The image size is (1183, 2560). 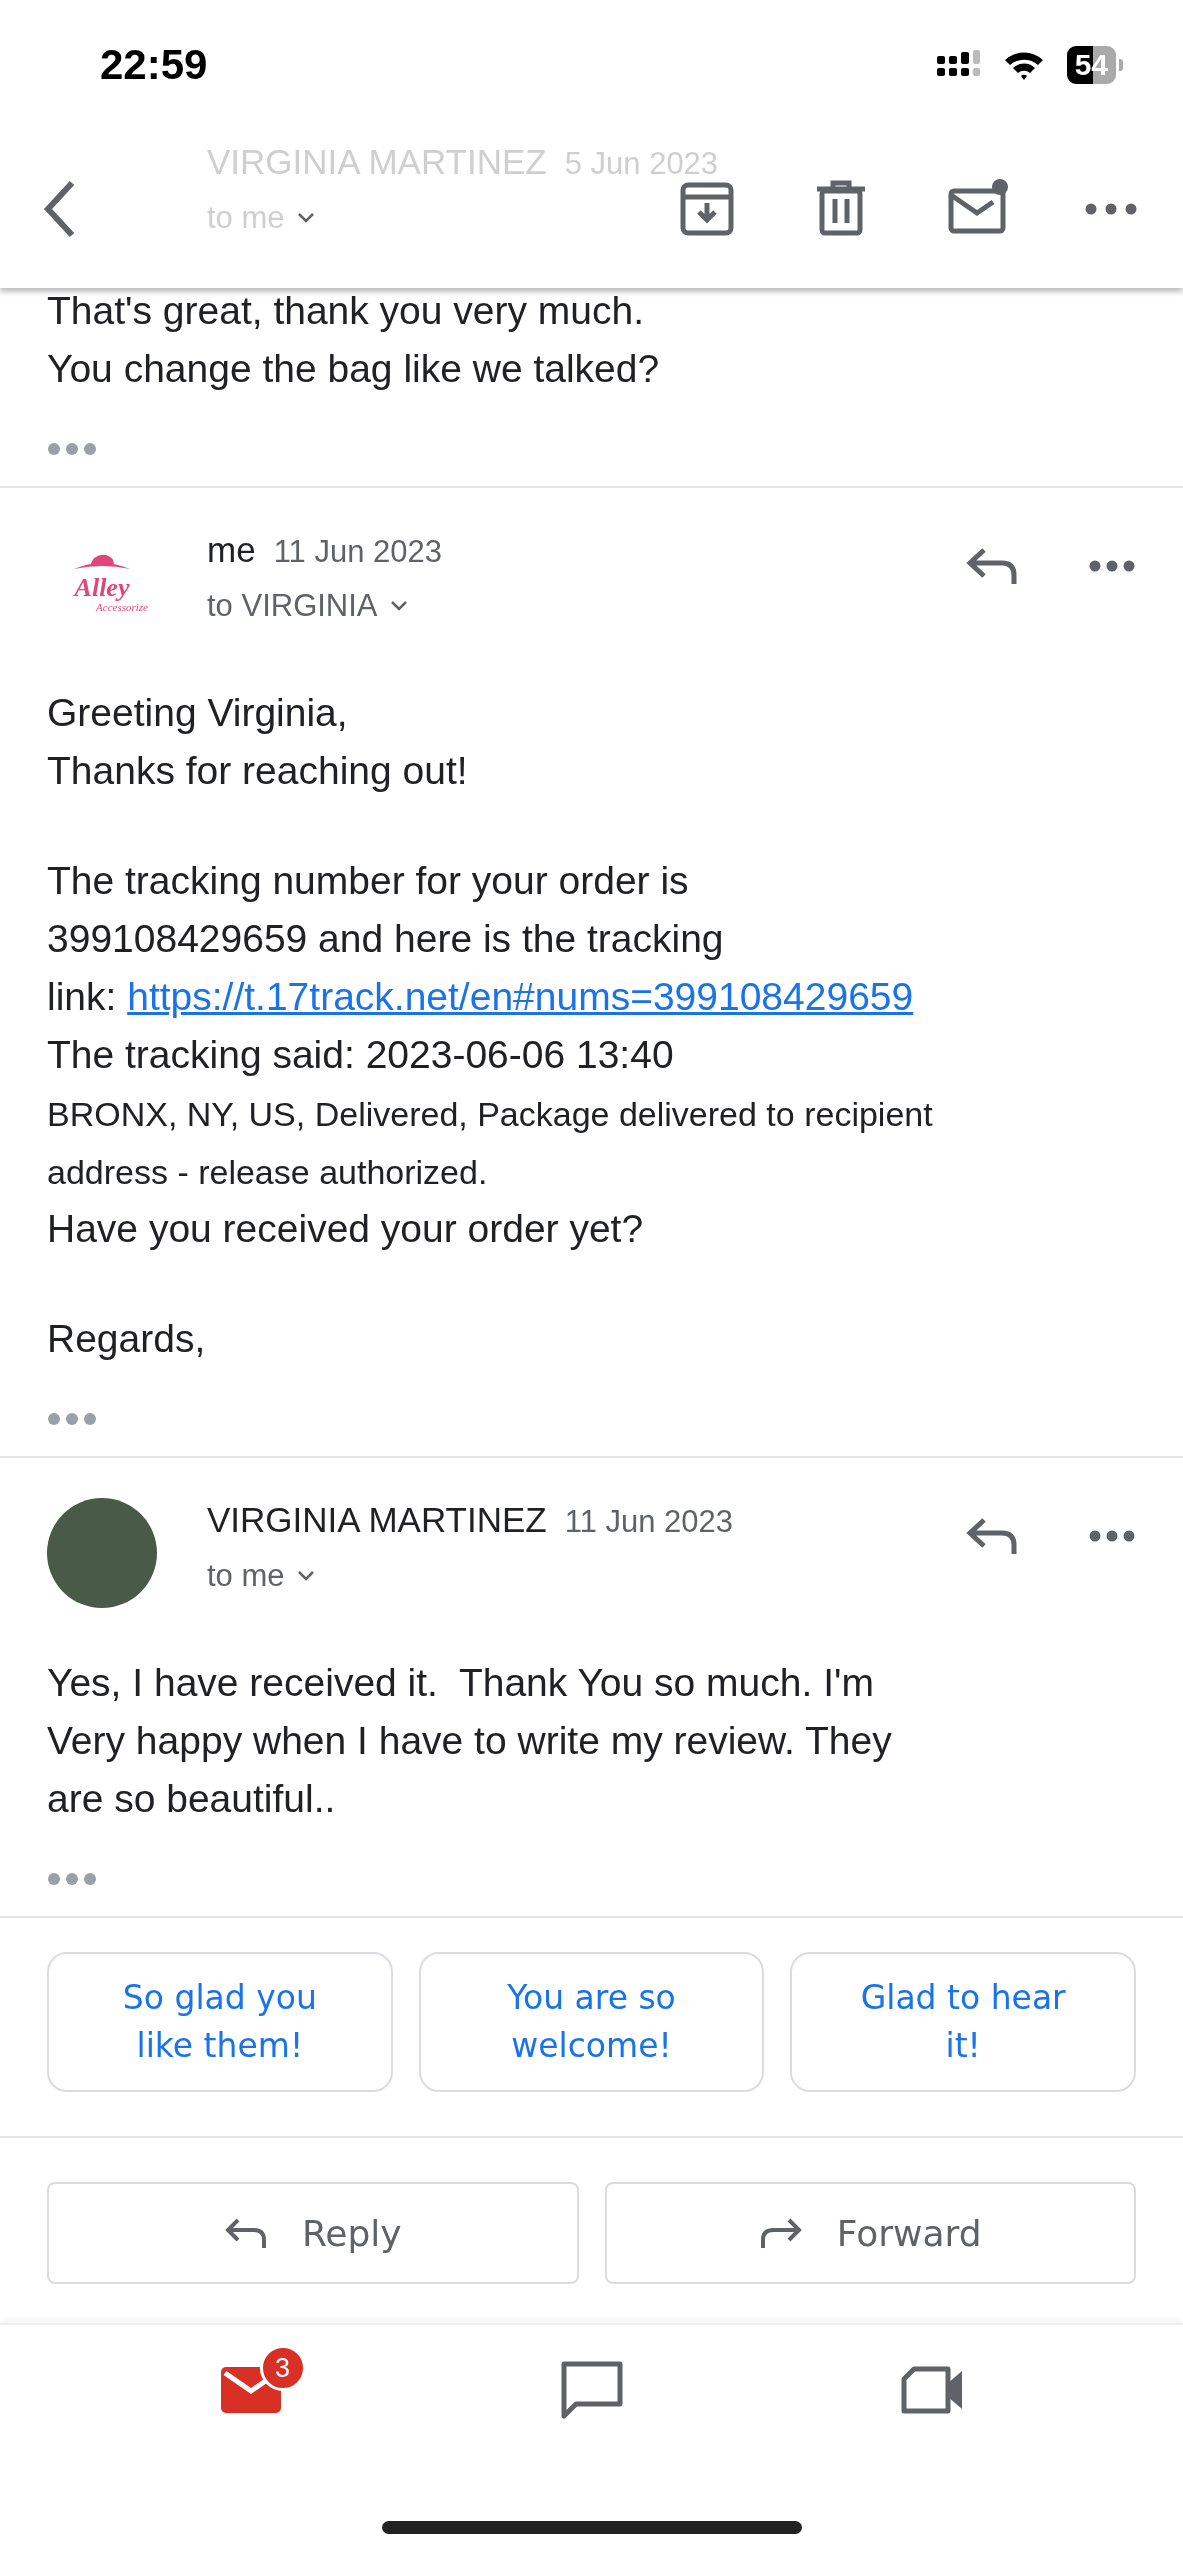 I want to click on reply-button: Reply, so click(x=313, y=2233).